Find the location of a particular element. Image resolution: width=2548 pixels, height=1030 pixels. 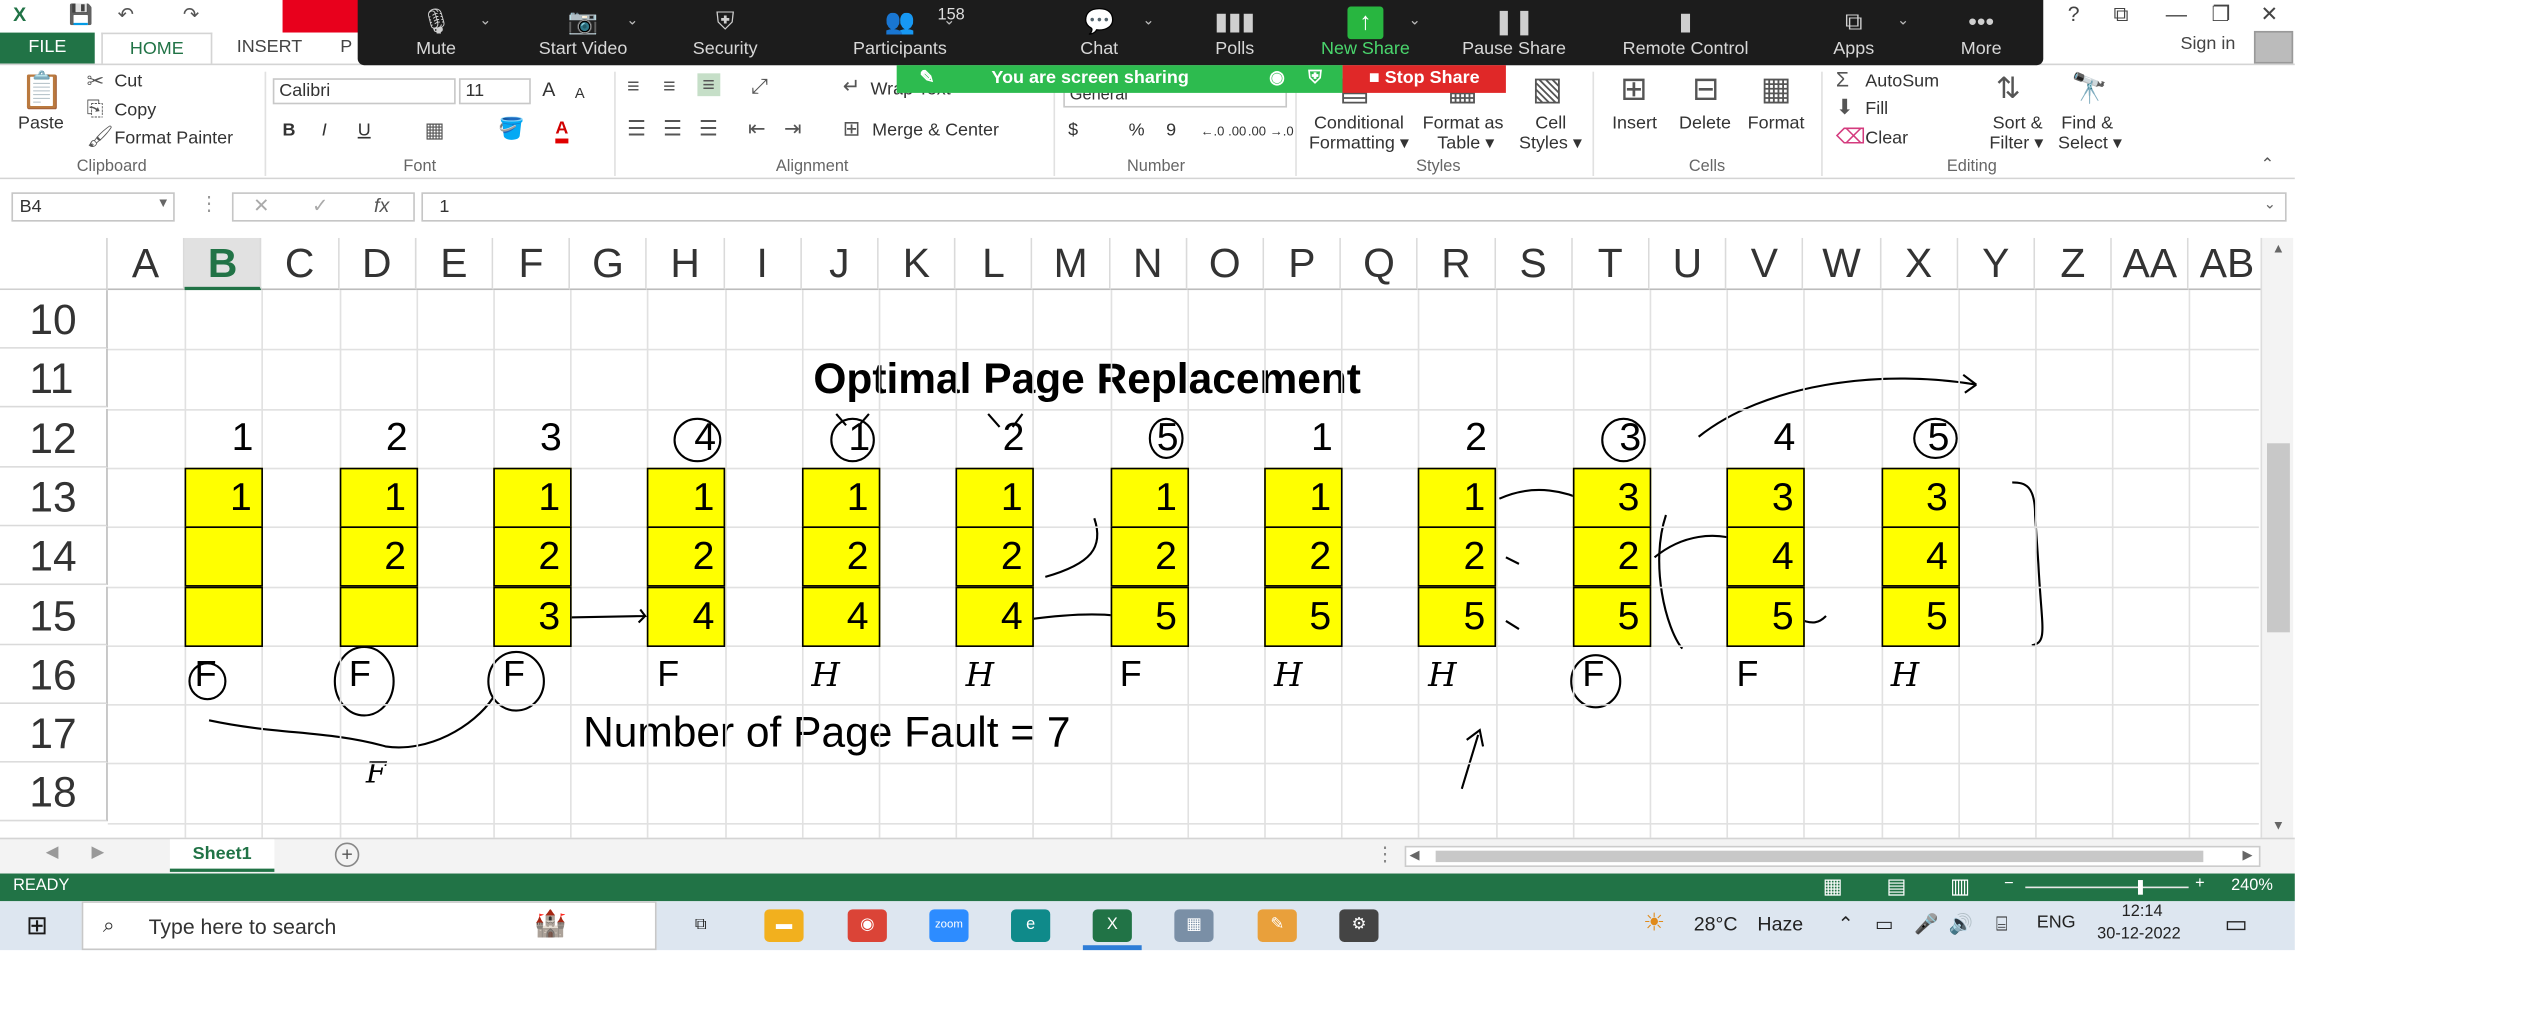

zoom-chat-button: 💬 Chat ⌄ is located at coordinates (1099, 34).